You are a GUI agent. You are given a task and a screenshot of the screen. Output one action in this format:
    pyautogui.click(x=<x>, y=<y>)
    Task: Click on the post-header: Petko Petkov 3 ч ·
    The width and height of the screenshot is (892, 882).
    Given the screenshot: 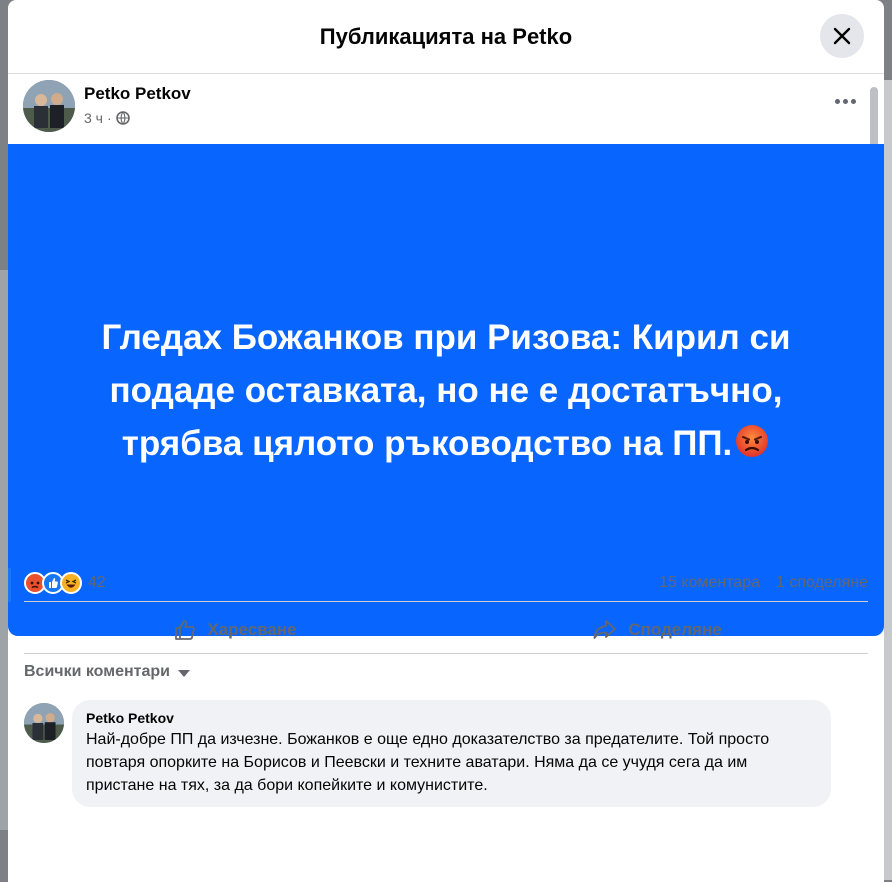 What is the action you would take?
    pyautogui.click(x=446, y=109)
    